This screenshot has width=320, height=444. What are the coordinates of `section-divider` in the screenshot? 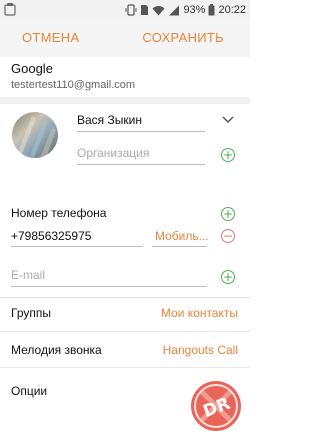 It's located at (125, 100).